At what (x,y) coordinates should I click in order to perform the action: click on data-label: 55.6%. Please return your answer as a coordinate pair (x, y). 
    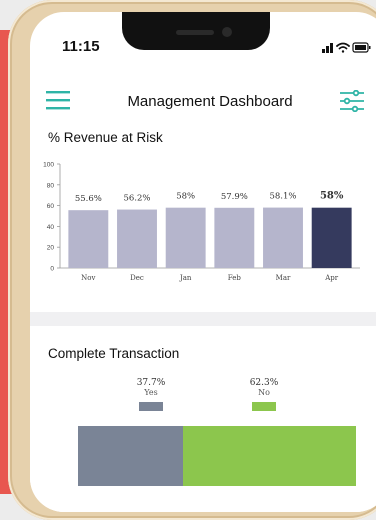
    Looking at the image, I should click on (88, 199).